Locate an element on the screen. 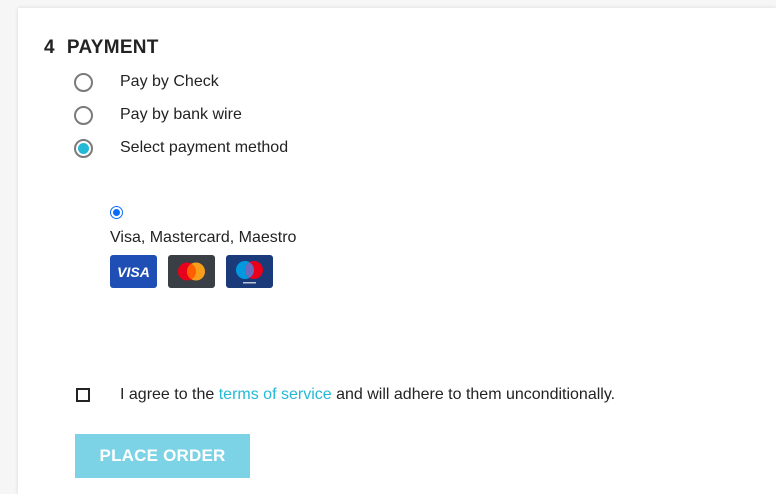 This screenshot has height=494, width=776. visa-text: VISA is located at coordinates (133, 271).